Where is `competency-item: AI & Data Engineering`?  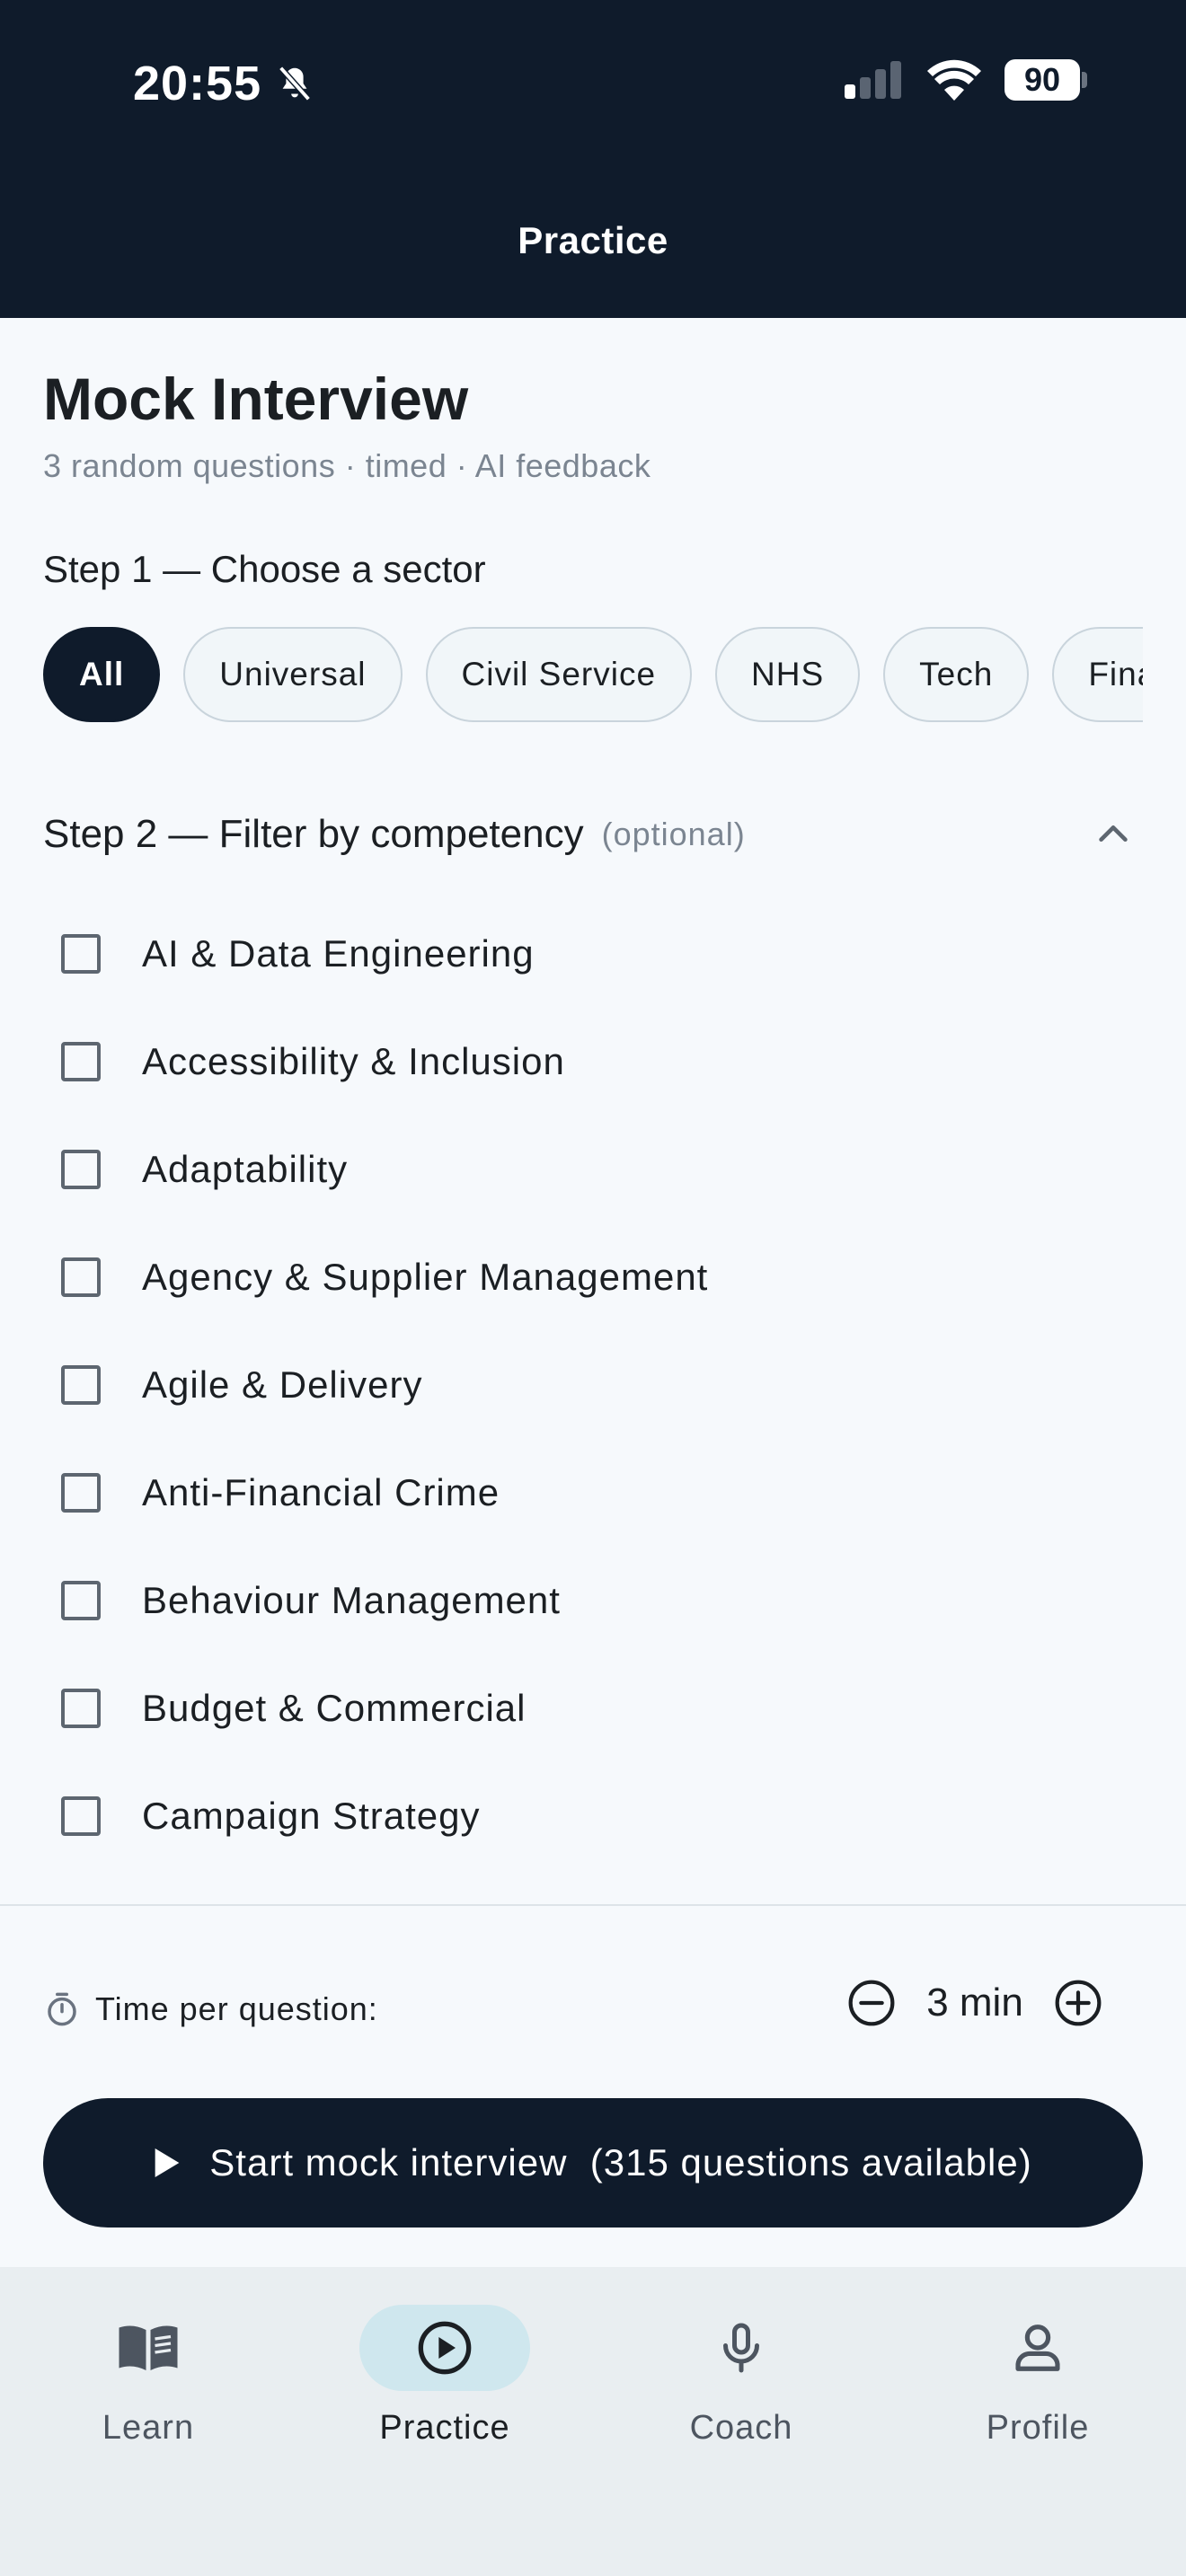
competency-item: AI & Data Engineering is located at coordinates (593, 954).